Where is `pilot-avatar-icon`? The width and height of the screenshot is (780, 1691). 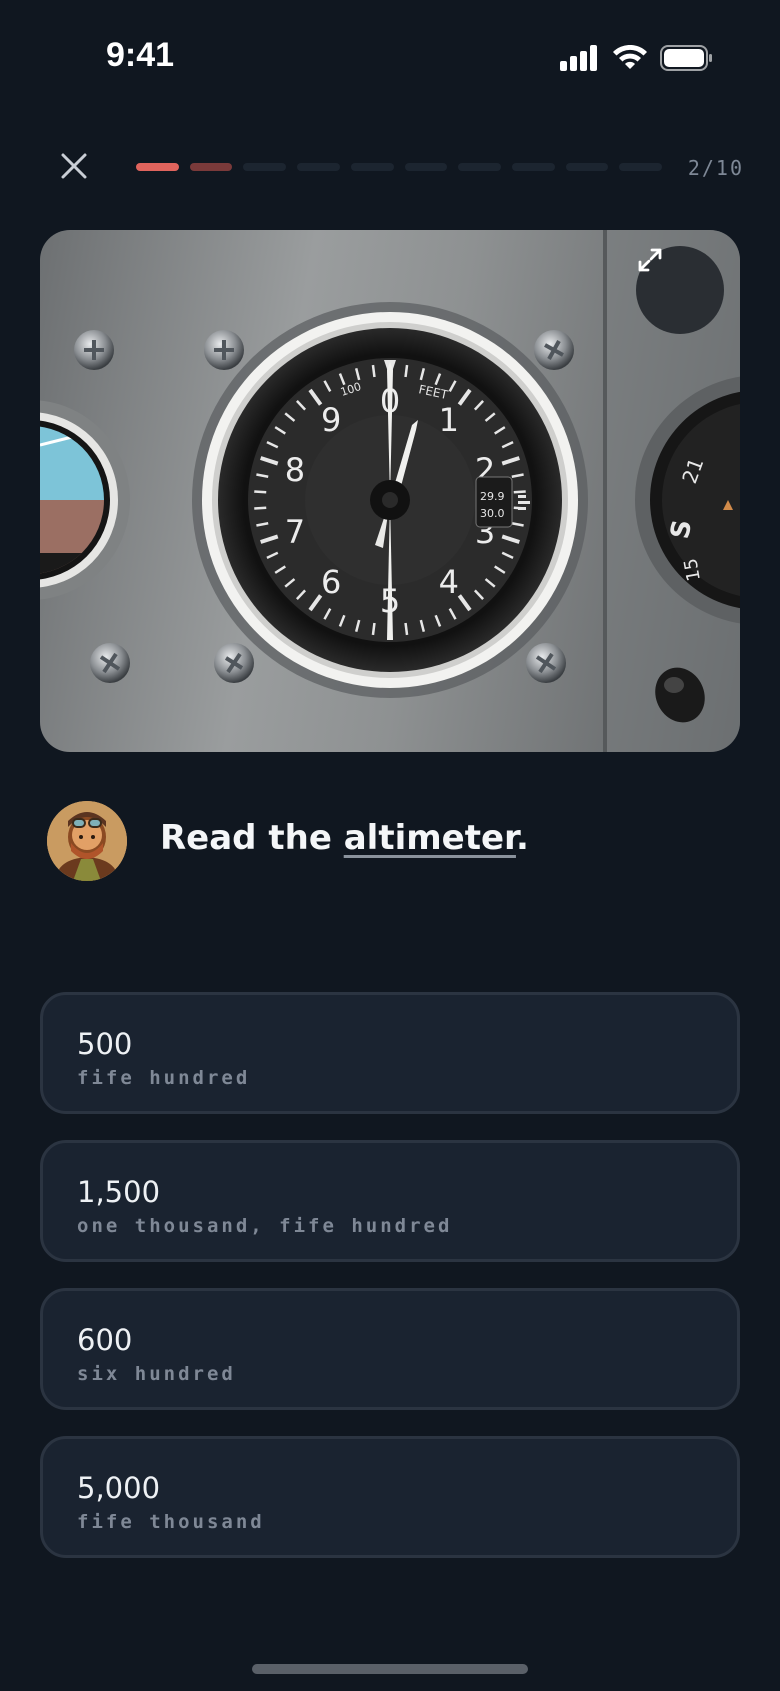
pilot-avatar-icon is located at coordinates (87, 841).